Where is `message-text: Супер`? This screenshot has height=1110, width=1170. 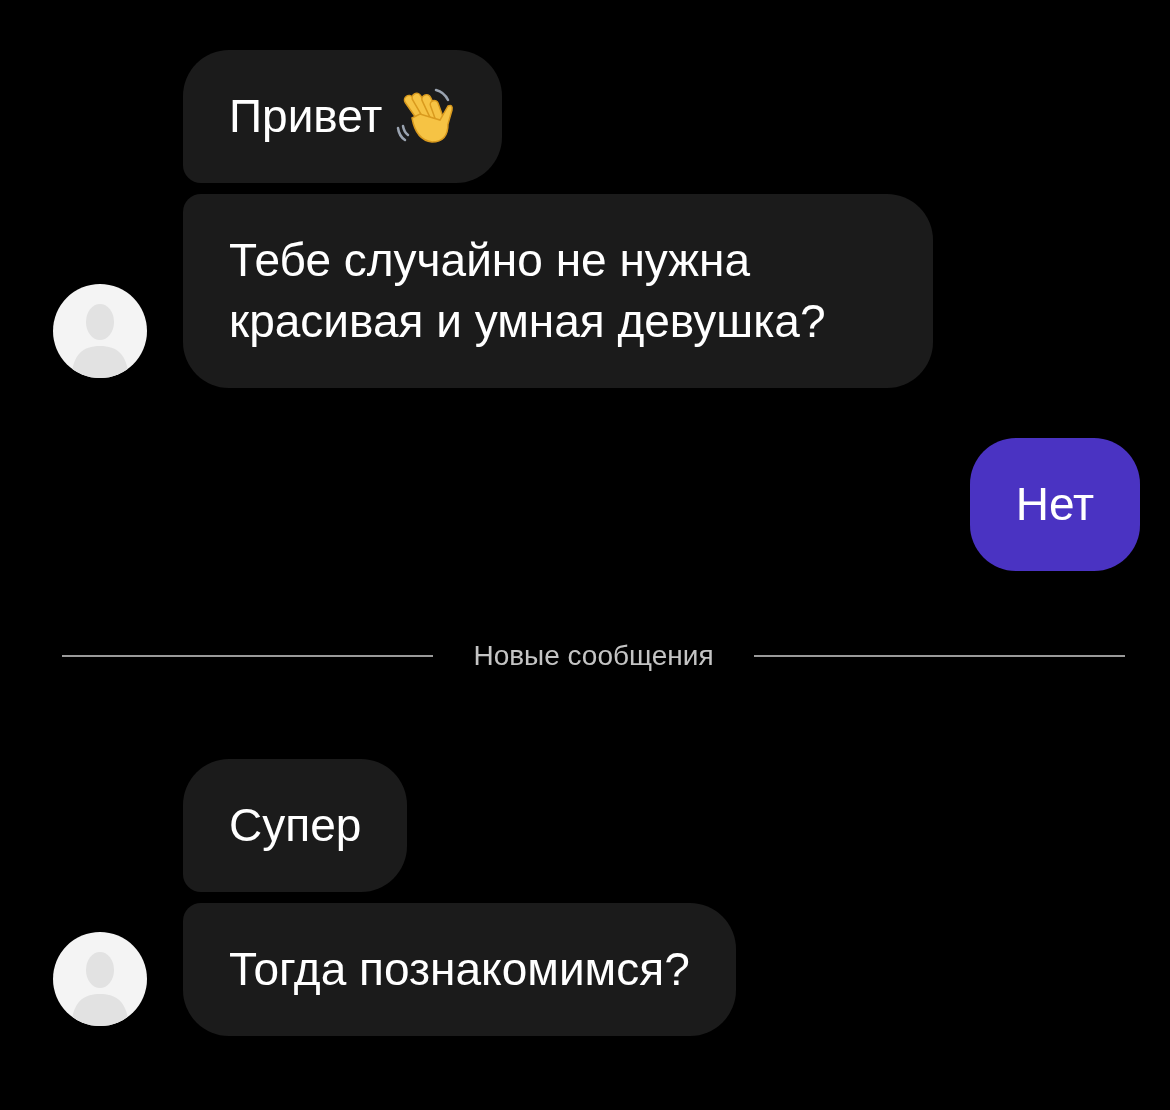
message-text: Супер is located at coordinates (295, 825).